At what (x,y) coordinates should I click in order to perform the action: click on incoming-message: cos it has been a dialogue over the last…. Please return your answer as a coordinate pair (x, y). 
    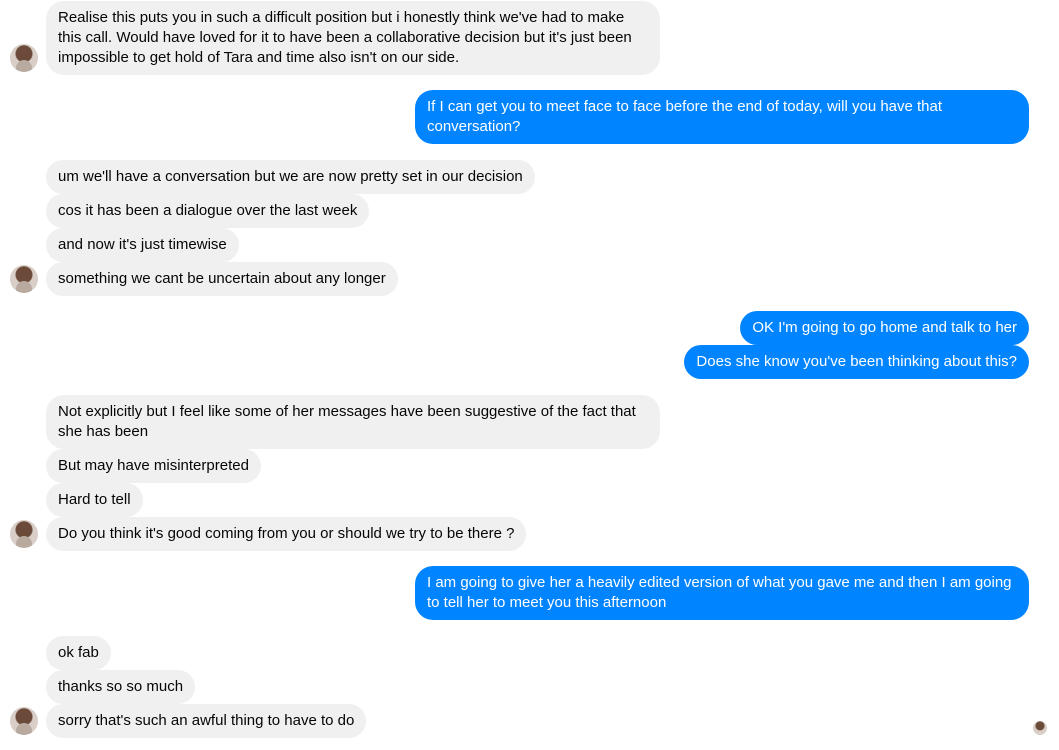
    Looking at the image, I should click on (208, 211).